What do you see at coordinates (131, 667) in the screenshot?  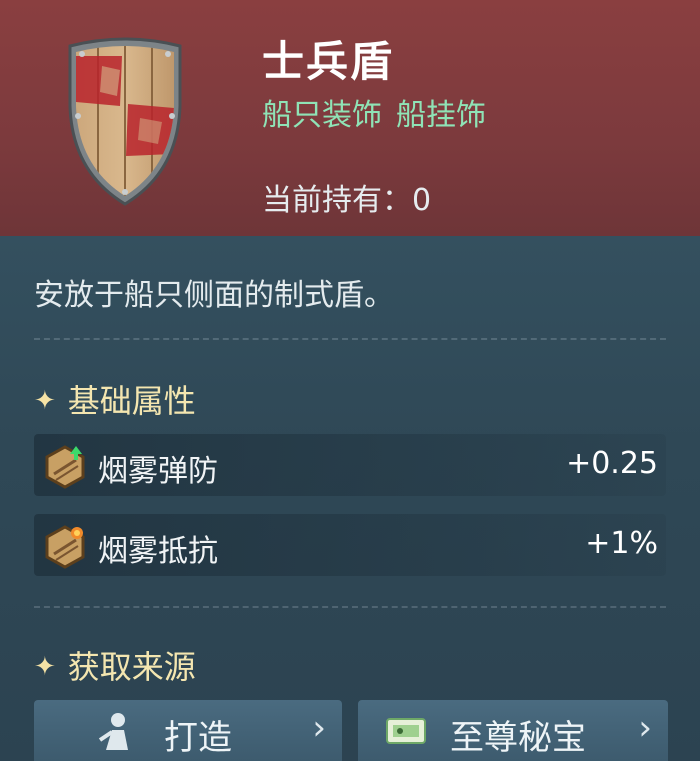 I see `section-title: 获取来源` at bounding box center [131, 667].